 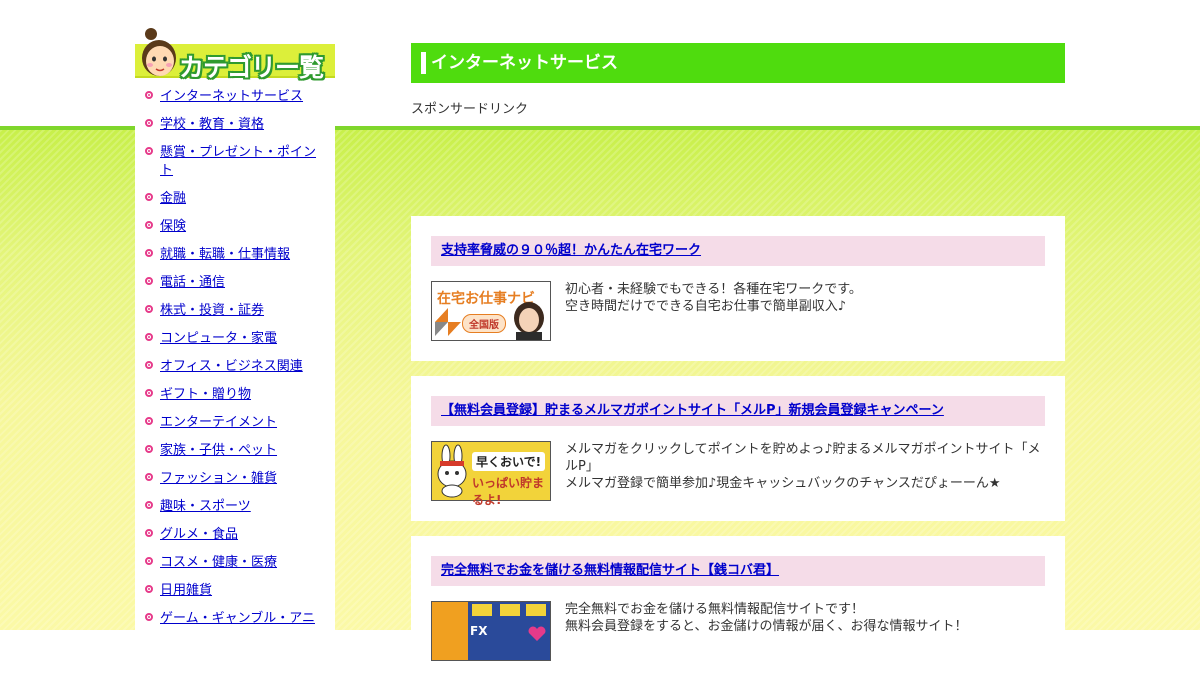 I want to click on category-item: ギフト・贈り物, so click(x=235, y=396).